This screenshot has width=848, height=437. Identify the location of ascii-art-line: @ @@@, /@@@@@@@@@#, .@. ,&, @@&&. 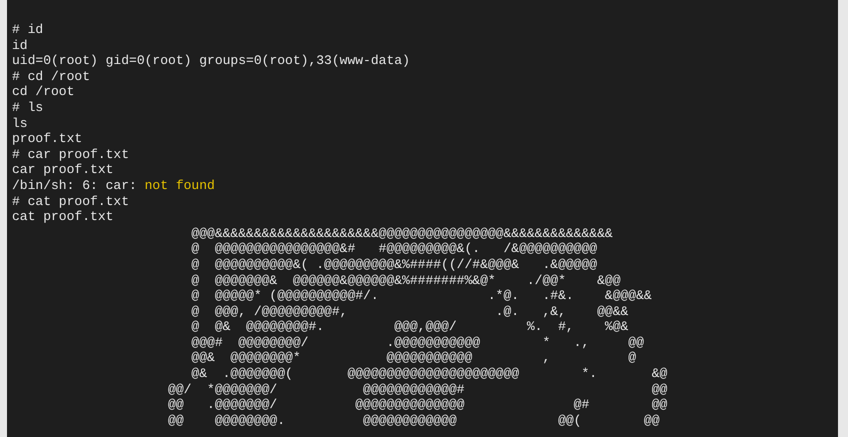
(409, 312).